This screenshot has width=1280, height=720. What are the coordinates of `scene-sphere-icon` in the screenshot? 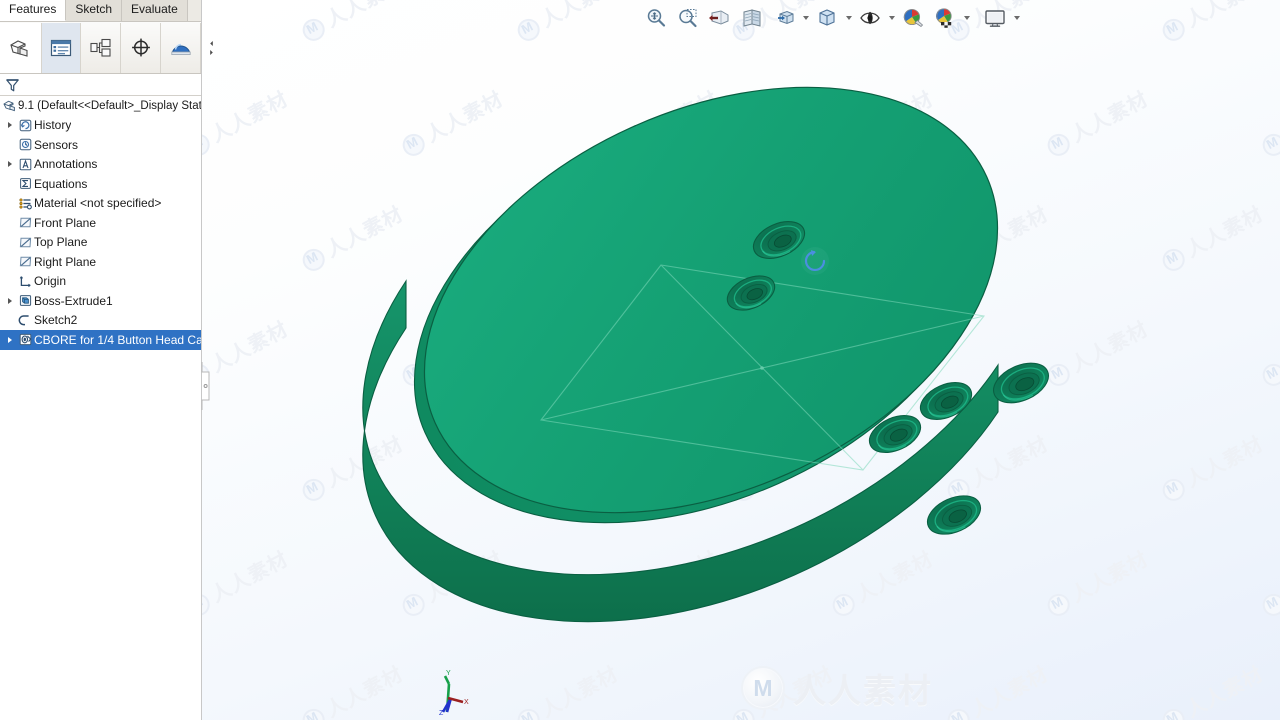 It's located at (944, 18).